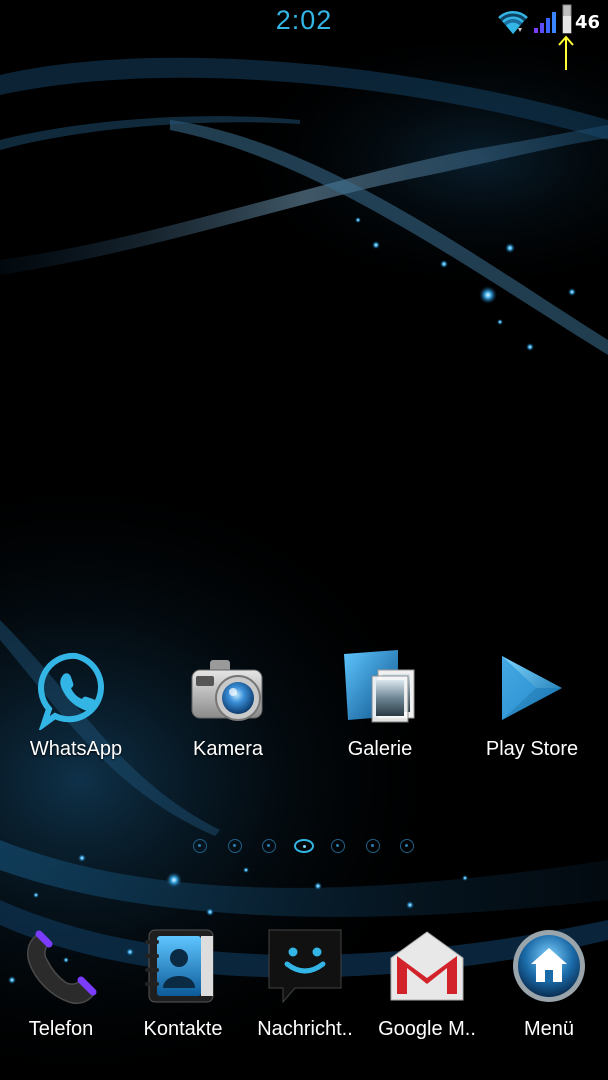  I want to click on page-dot-active, so click(304, 846).